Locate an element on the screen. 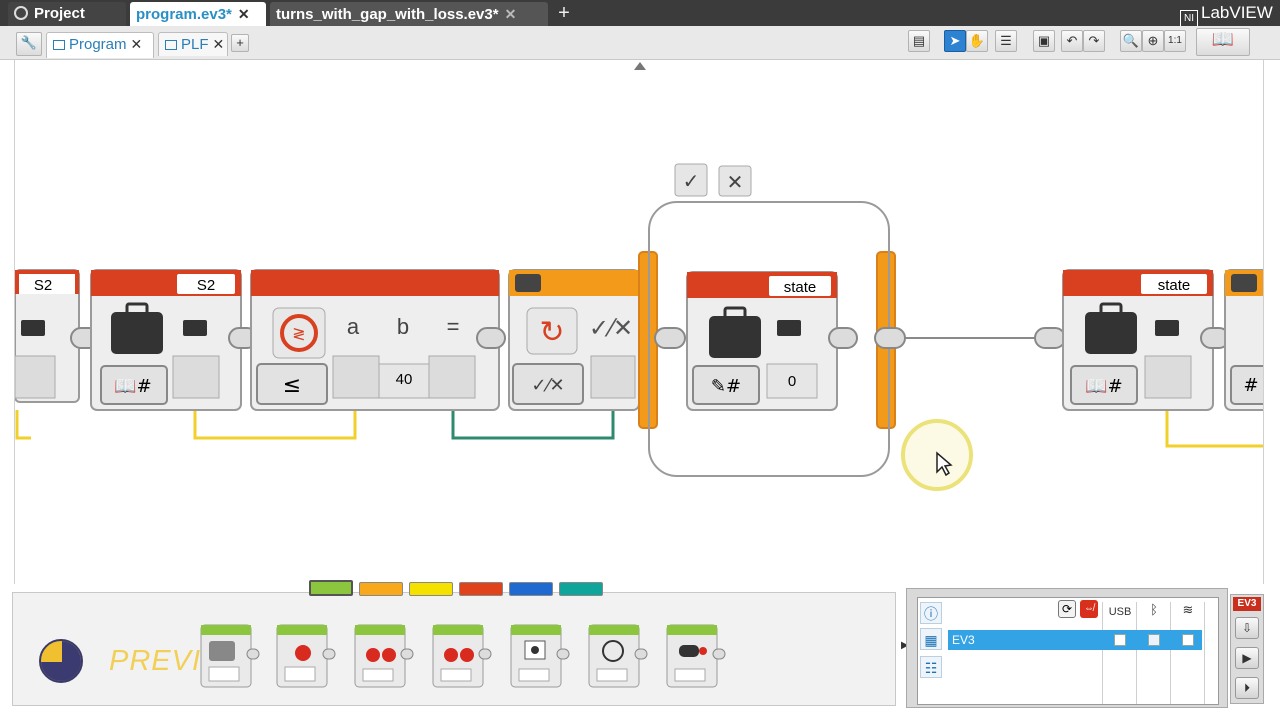 Image resolution: width=1280 pixels, height=720 pixels. tab-label: turns_with_gap_with_loss.ev3* is located at coordinates (387, 14).